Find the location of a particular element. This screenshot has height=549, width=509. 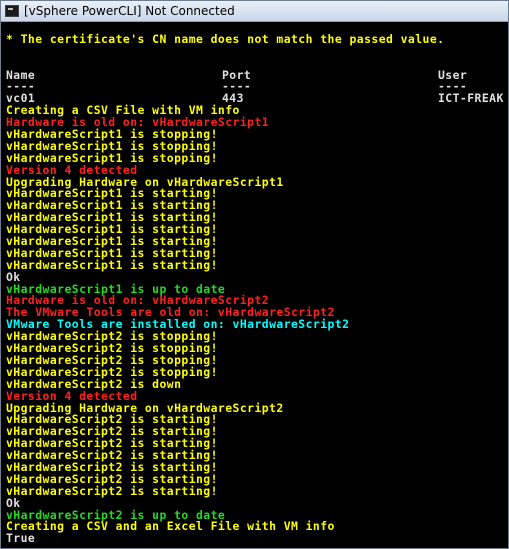

cell-port: 443 is located at coordinates (233, 98).